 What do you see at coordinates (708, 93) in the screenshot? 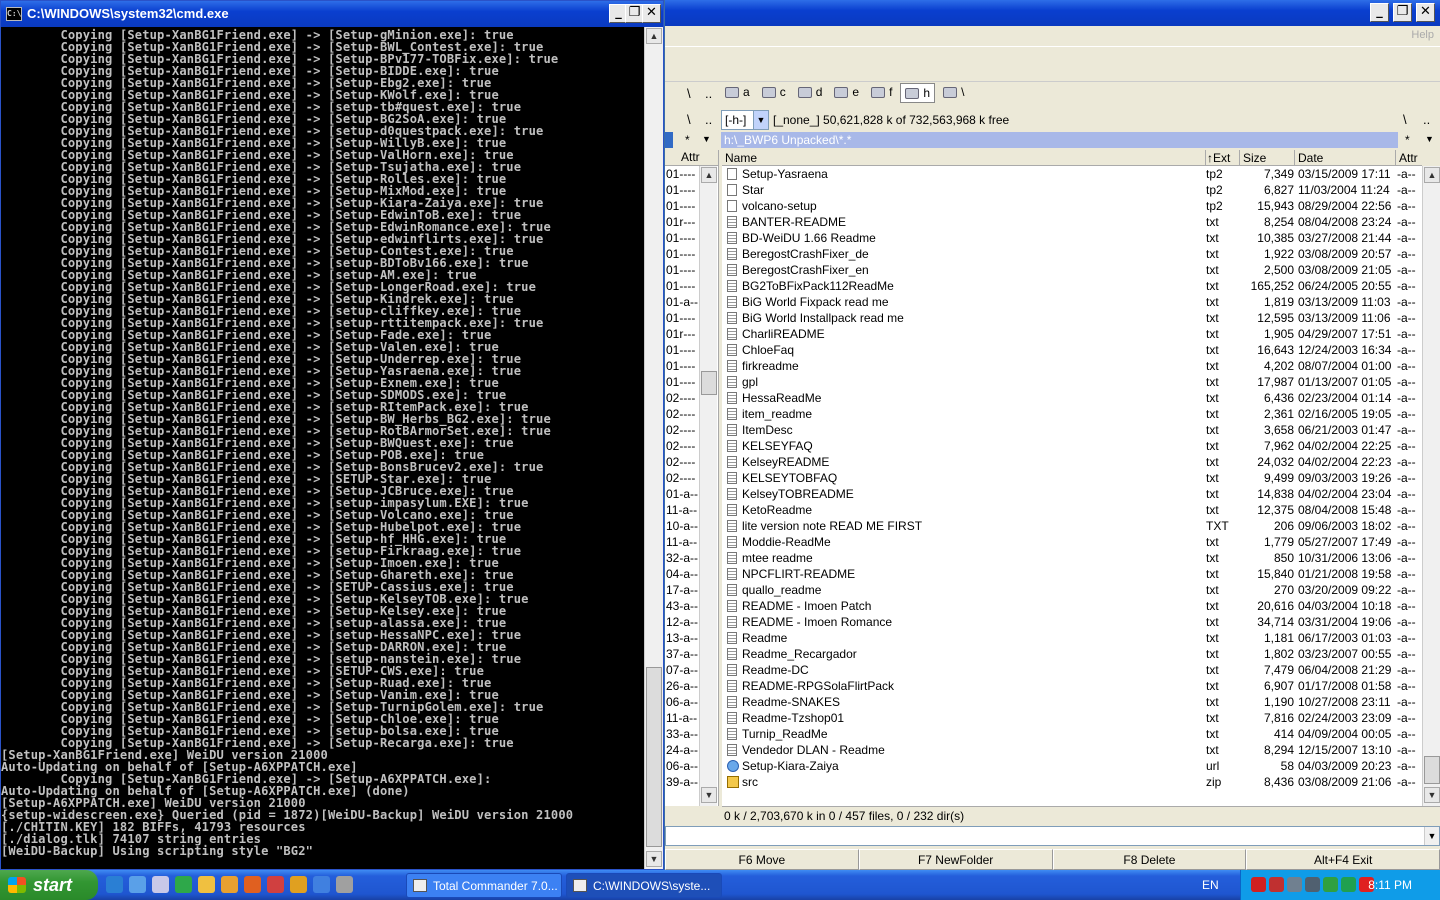
I see `parent-dir-button: ..` at bounding box center [708, 93].